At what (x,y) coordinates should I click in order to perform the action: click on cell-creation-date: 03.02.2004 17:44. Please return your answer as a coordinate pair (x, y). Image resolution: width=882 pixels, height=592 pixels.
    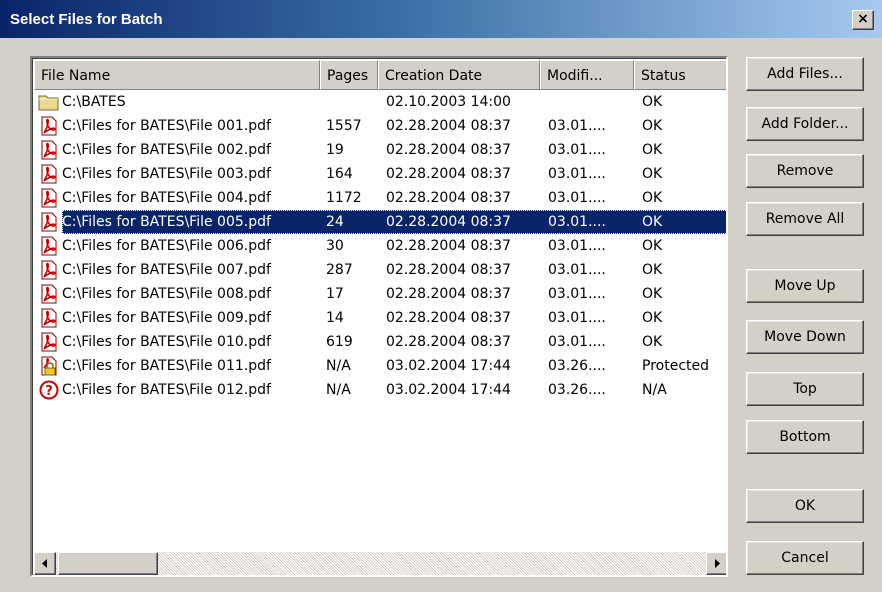
    Looking at the image, I should click on (448, 390).